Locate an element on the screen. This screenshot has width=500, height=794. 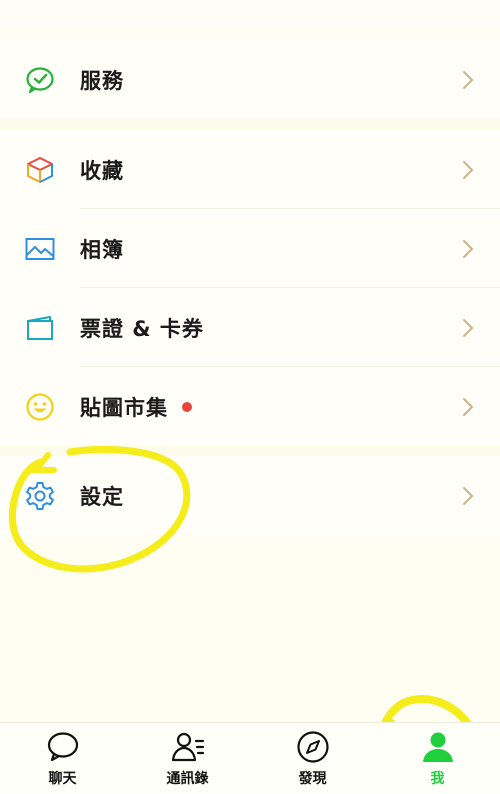
menu-item-service: 服務 is located at coordinates (250, 79).